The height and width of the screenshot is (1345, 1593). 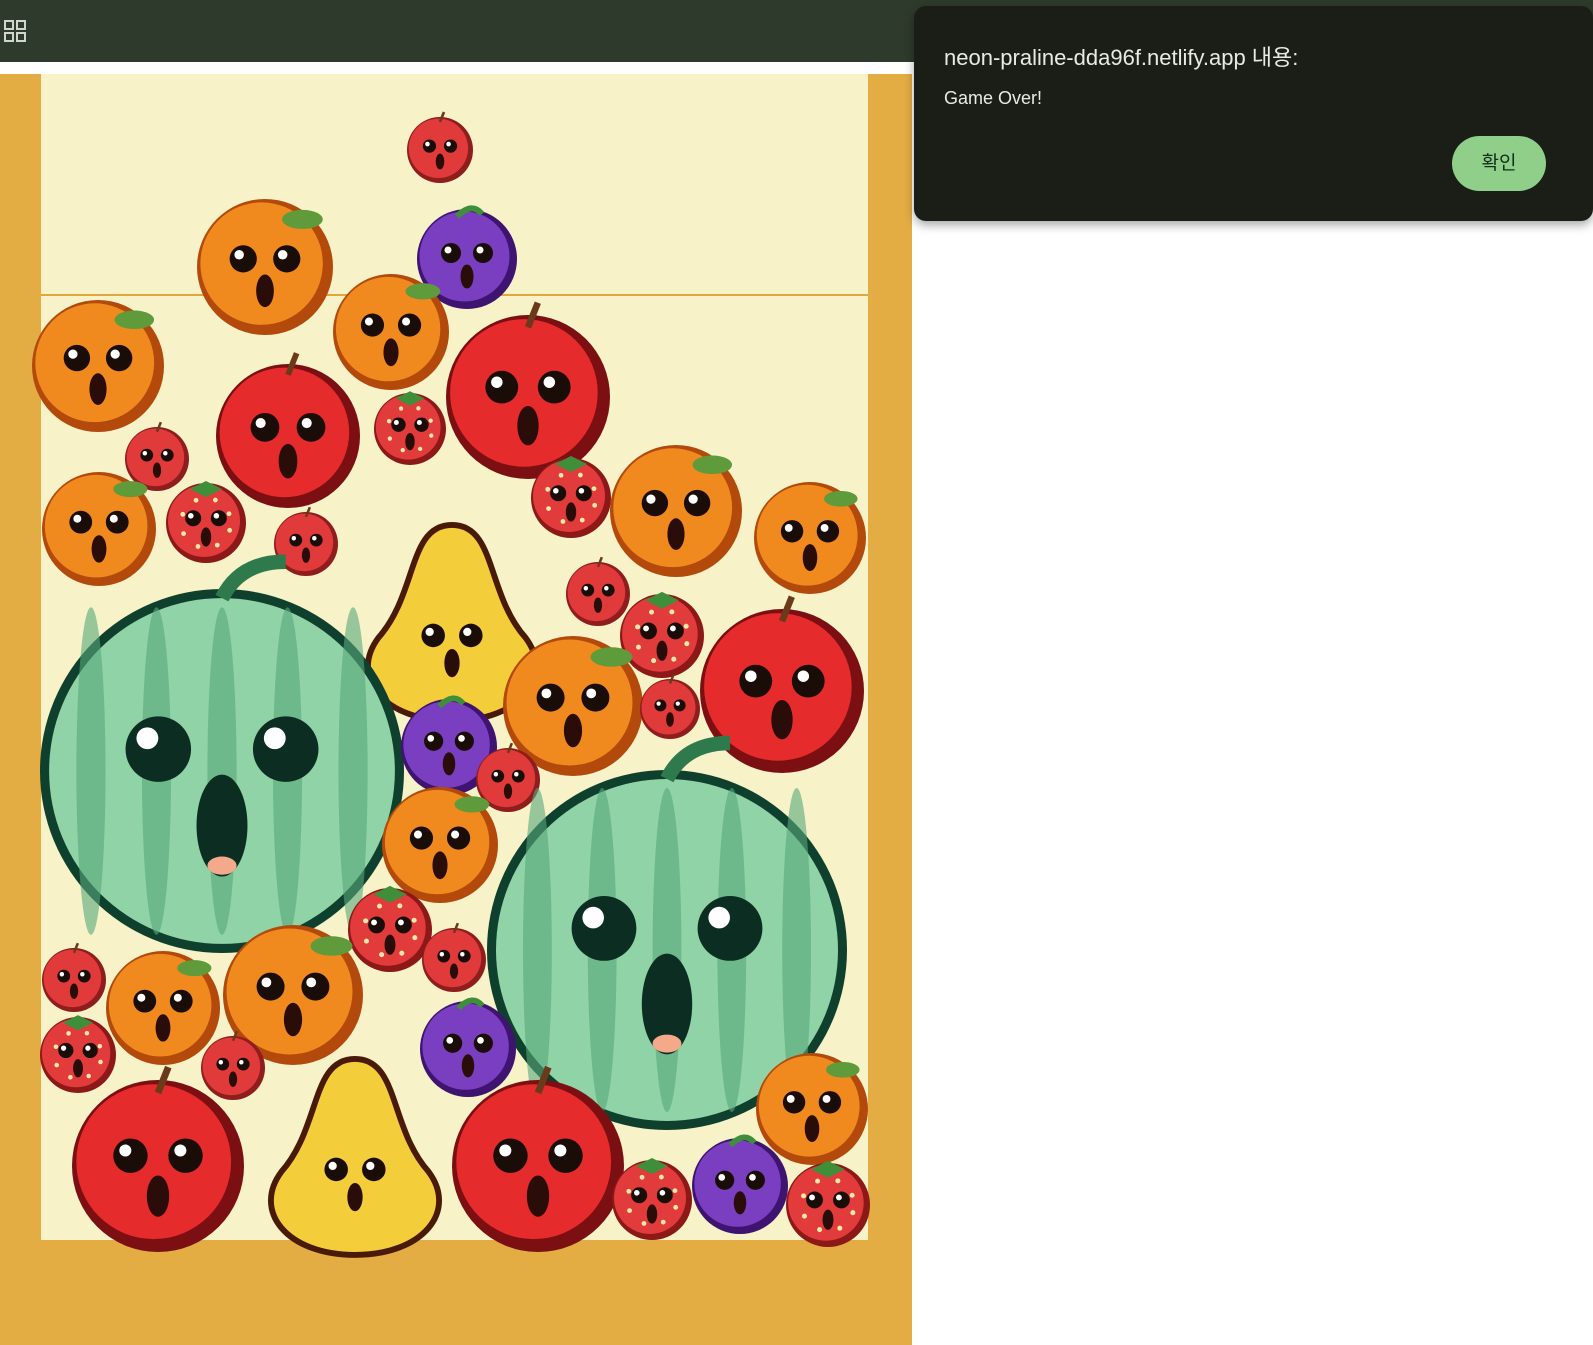 What do you see at coordinates (457, 68) in the screenshot?
I see `page-top-margin` at bounding box center [457, 68].